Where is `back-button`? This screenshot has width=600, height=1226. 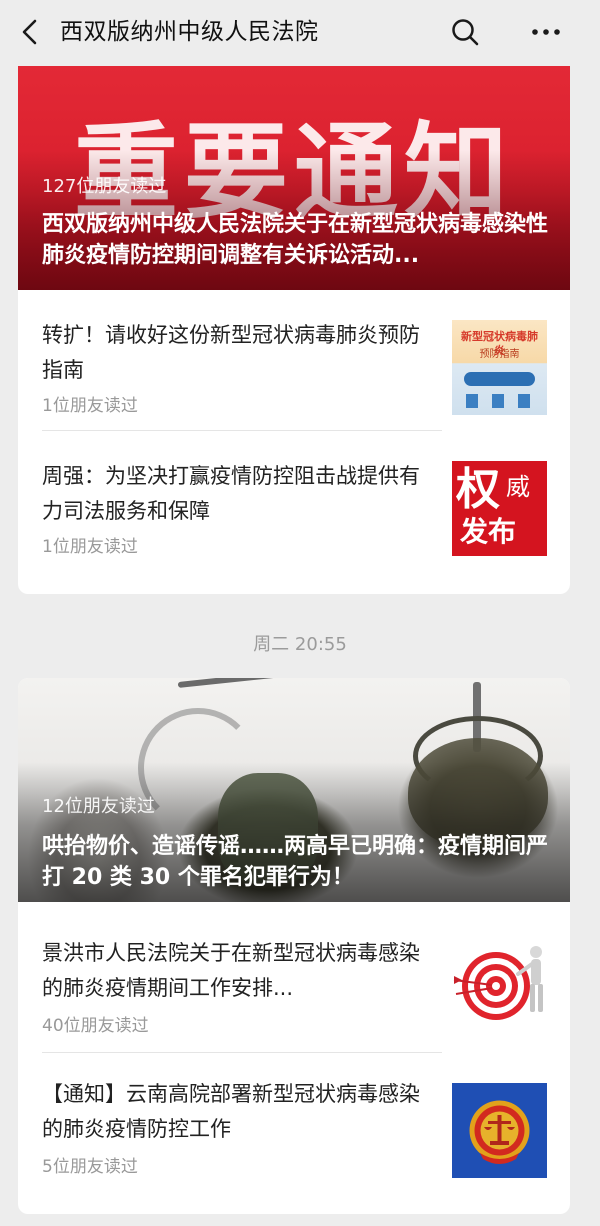 back-button is located at coordinates (30, 32).